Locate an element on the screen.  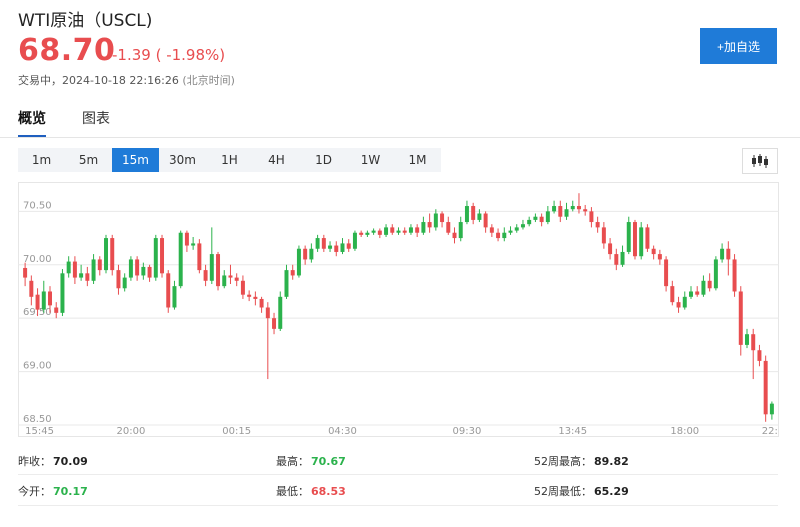
interval-1m: 1m is located at coordinates (41, 160).